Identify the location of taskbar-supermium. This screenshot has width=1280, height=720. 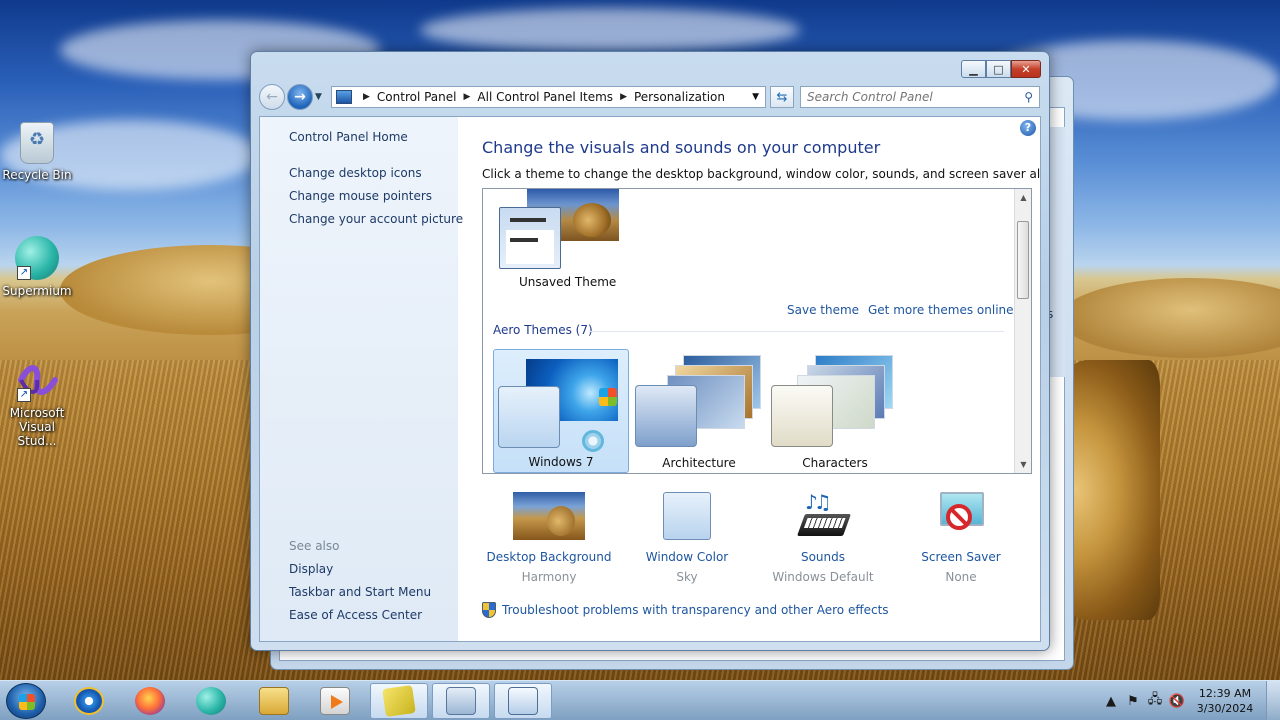
(211, 701).